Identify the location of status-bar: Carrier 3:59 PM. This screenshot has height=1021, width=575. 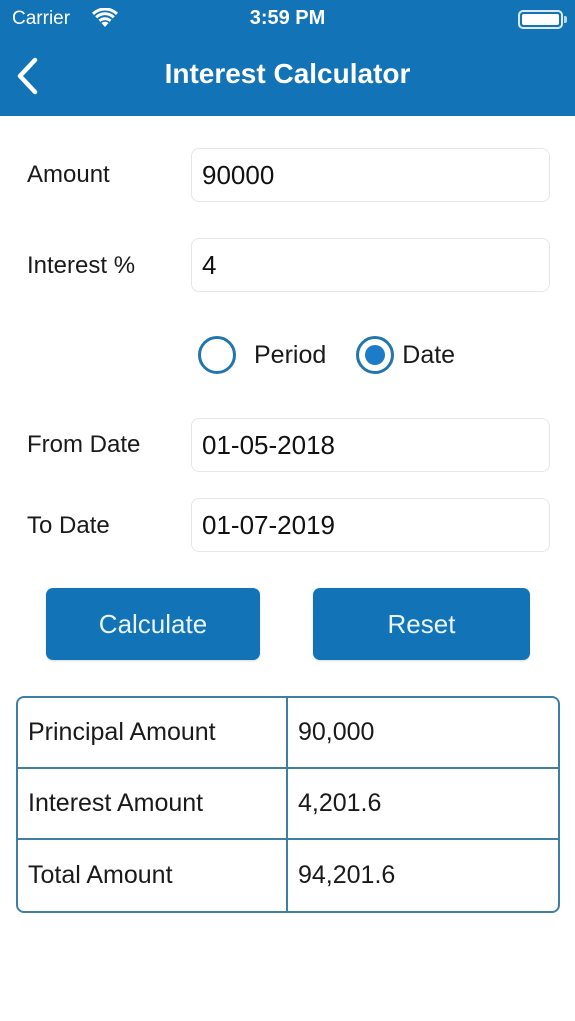
(287, 20).